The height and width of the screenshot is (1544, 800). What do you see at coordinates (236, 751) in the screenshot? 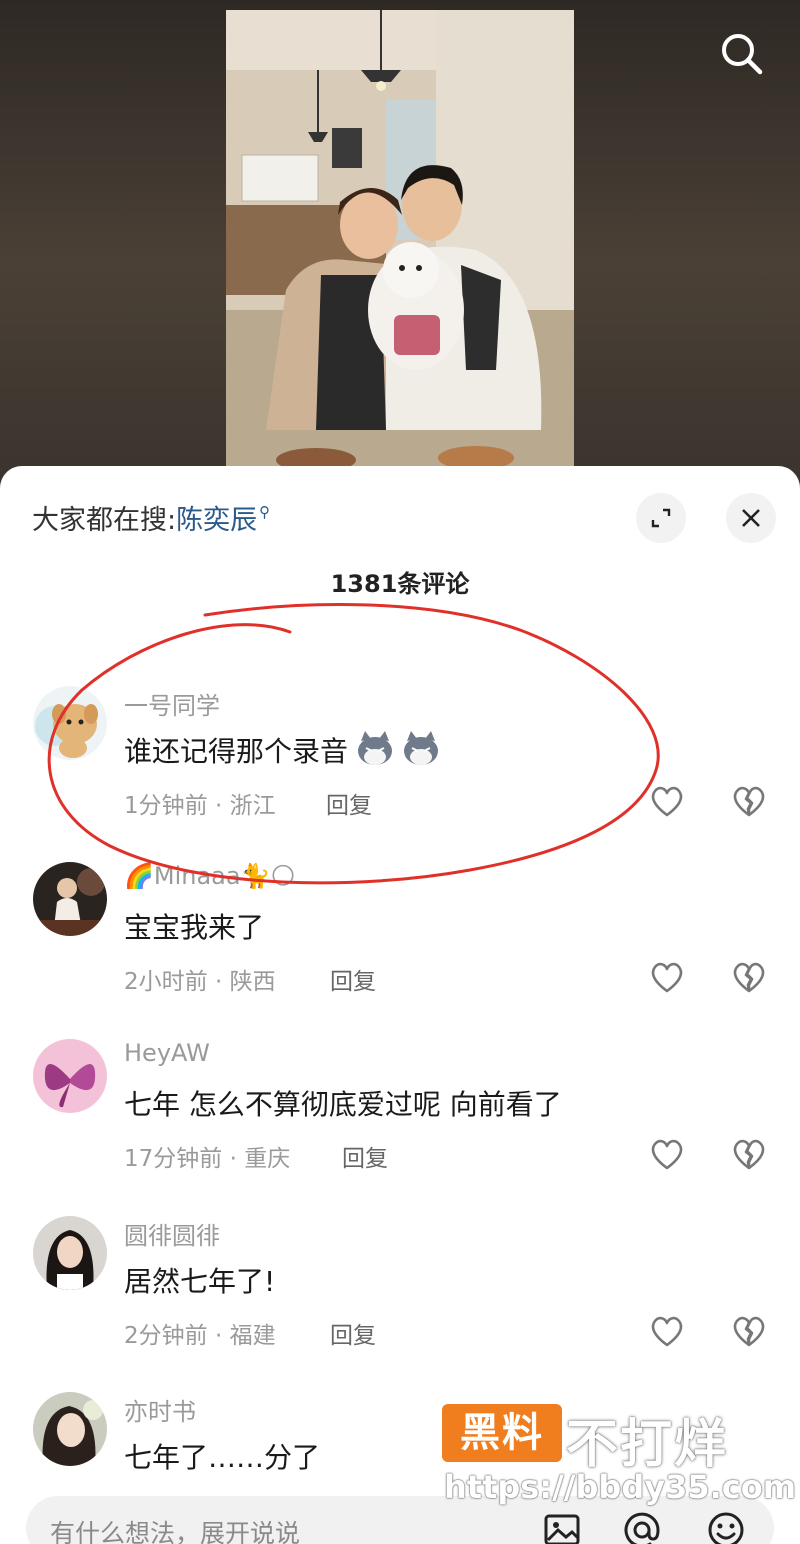
I see `comment-text-content: 谁还记得那个录音` at bounding box center [236, 751].